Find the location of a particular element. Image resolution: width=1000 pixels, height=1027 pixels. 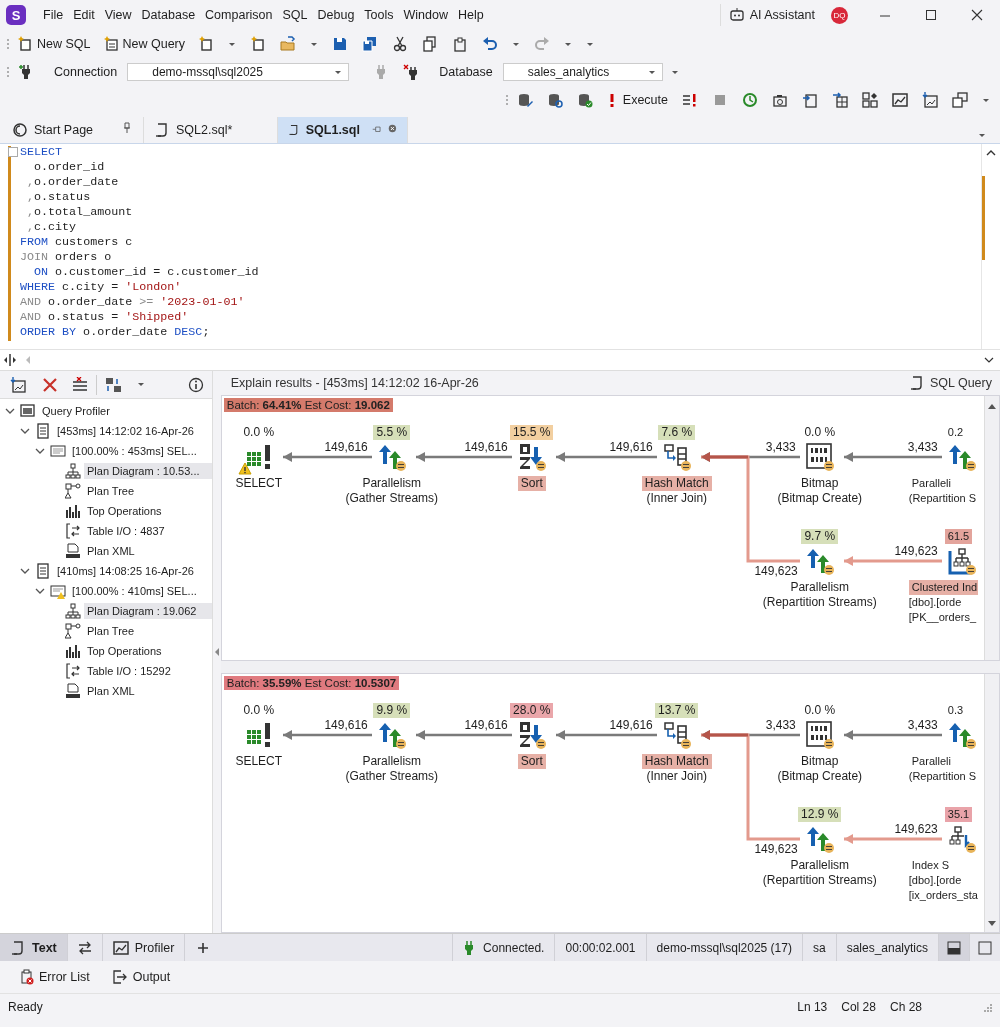

panel-layout-icon is located at coordinates (954, 947).